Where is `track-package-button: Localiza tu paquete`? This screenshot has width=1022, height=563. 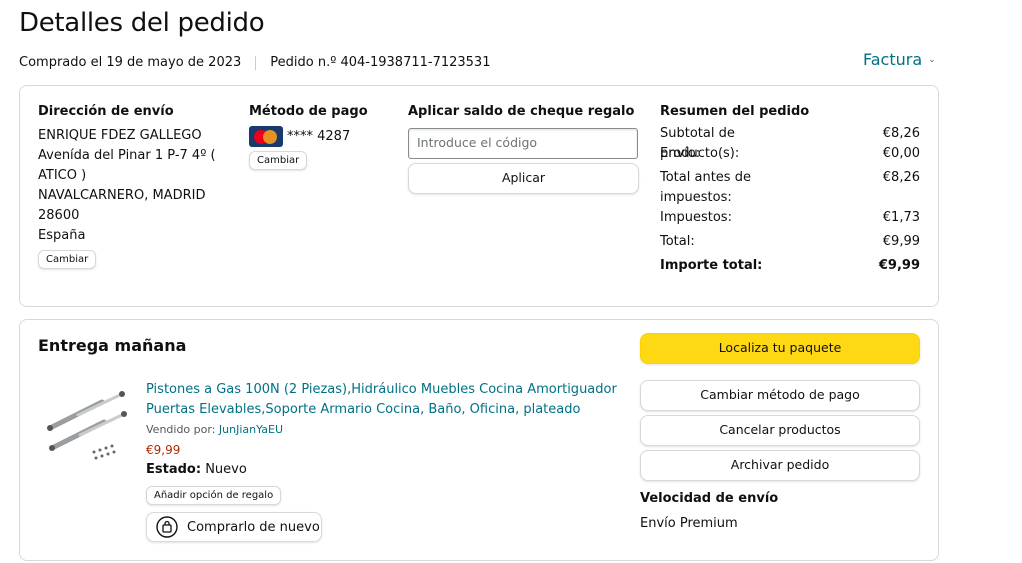
track-package-button: Localiza tu paquete is located at coordinates (780, 348).